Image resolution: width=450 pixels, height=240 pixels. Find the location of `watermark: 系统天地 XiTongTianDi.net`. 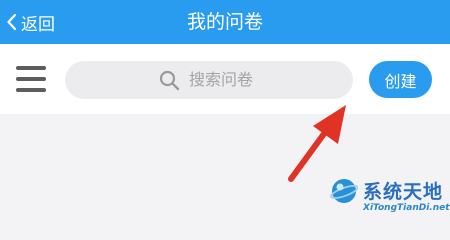

watermark: 系统天地 XiTongTianDi.net is located at coordinates (390, 197).